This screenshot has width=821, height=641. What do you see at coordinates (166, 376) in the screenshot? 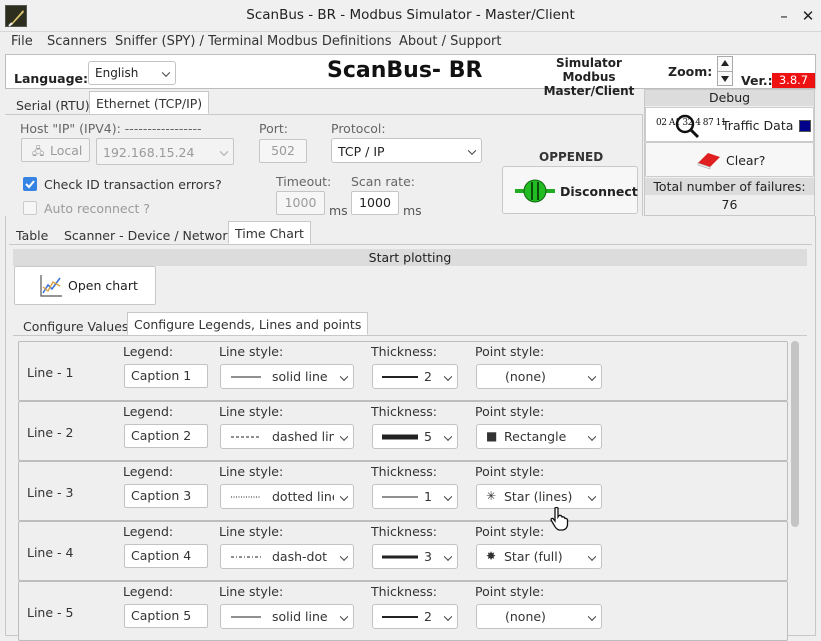
I see `legend-caption-input: Caption 1` at bounding box center [166, 376].